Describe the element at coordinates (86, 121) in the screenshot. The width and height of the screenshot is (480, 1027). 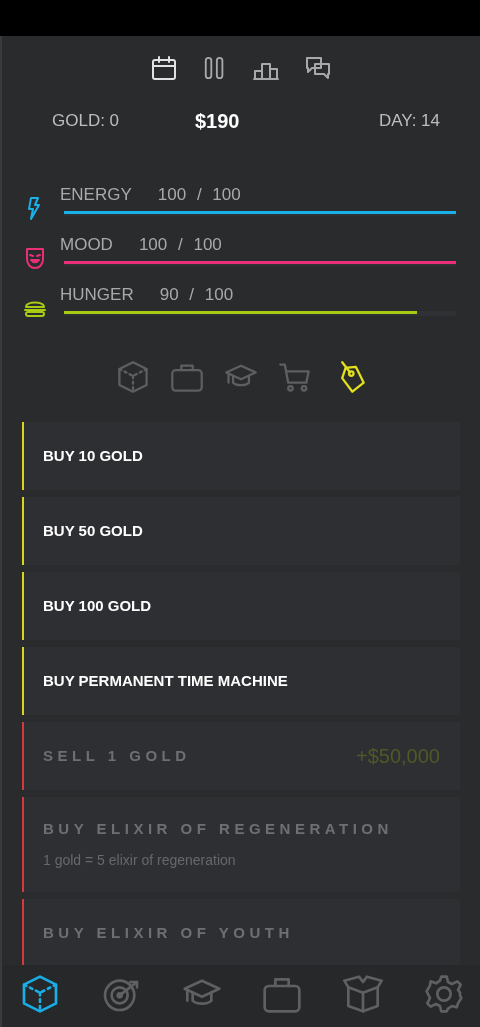
I see `holdings-count: GOLD: 0` at that location.